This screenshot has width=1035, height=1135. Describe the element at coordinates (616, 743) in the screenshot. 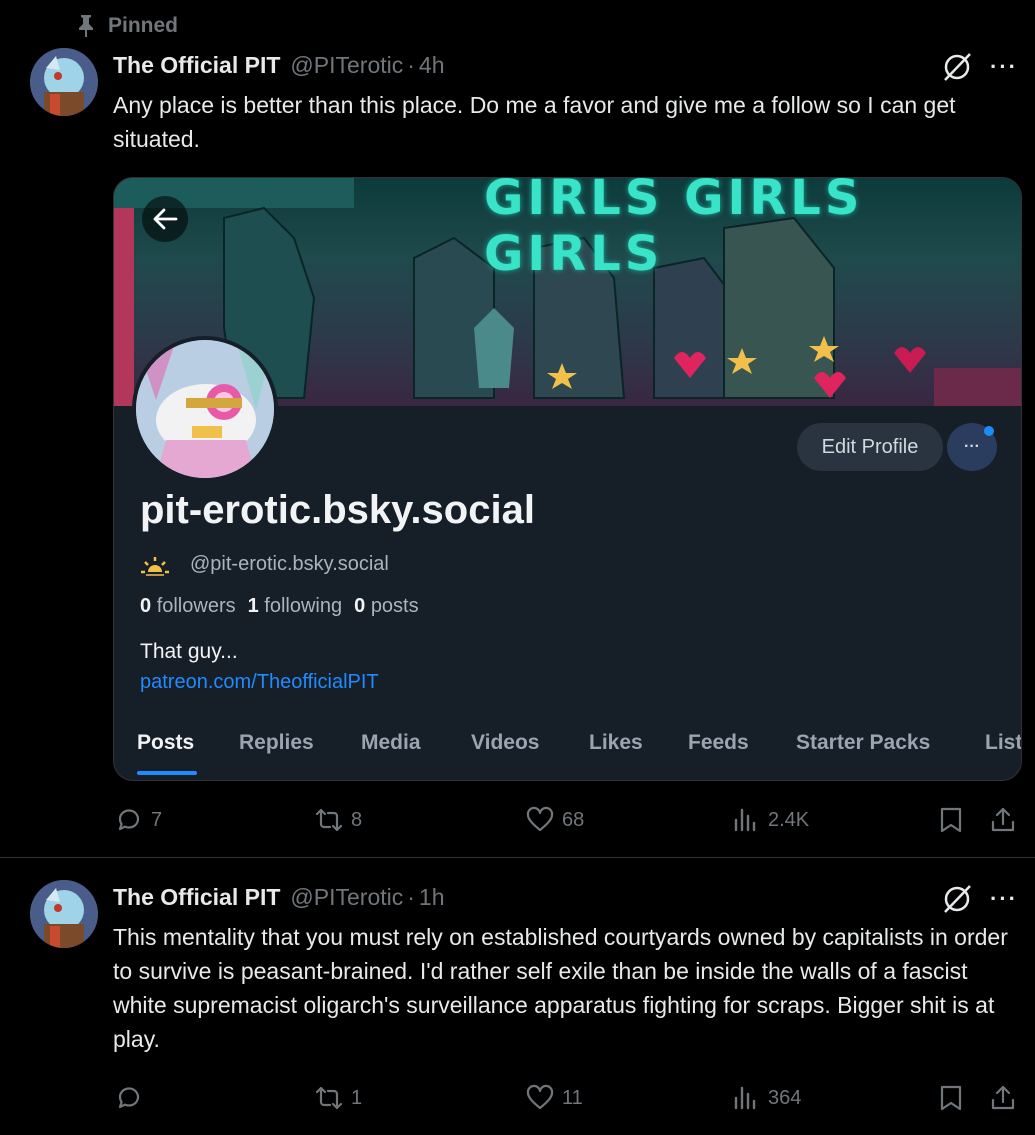

I see `tab-likes: Likes` at that location.